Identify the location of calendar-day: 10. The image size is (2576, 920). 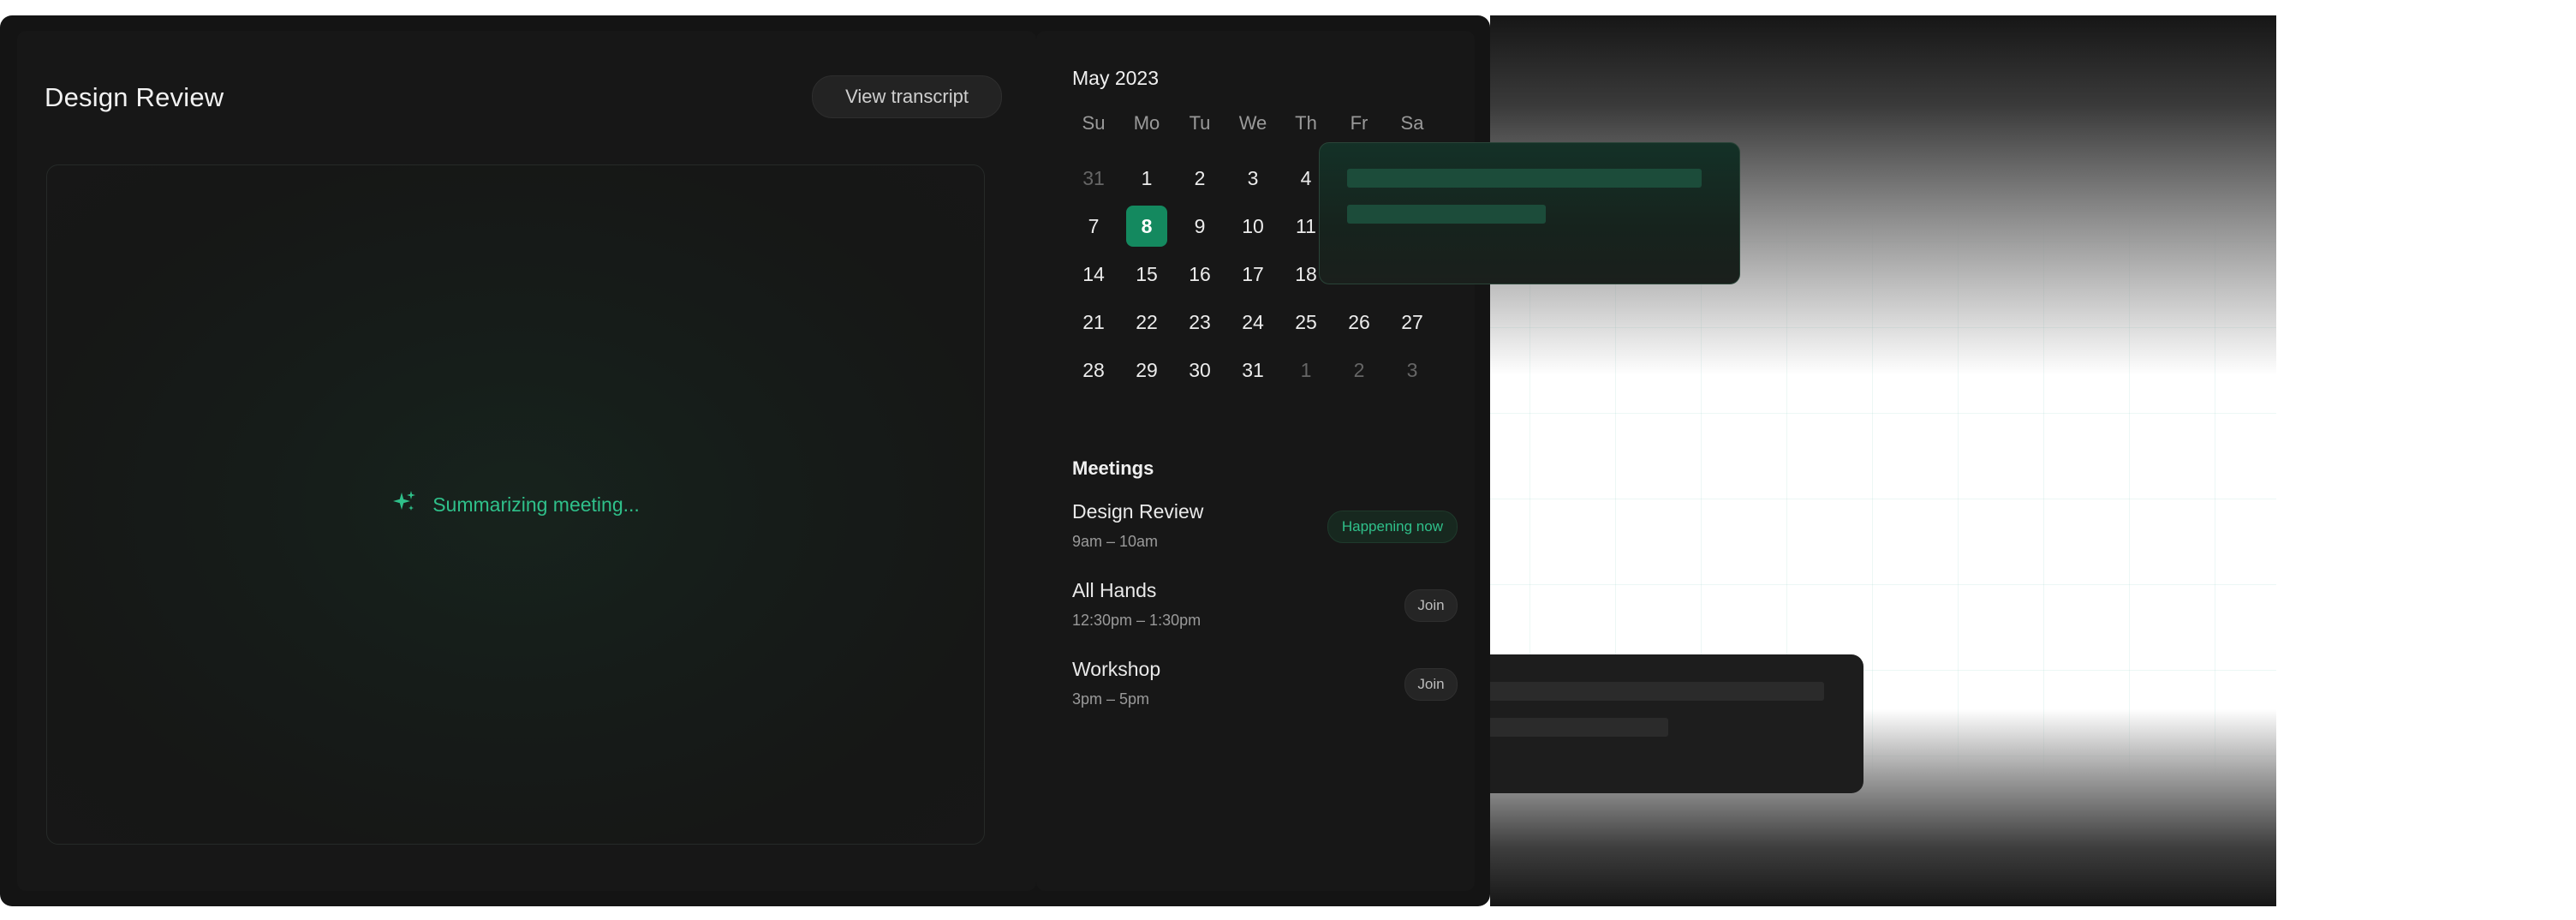
(1252, 226).